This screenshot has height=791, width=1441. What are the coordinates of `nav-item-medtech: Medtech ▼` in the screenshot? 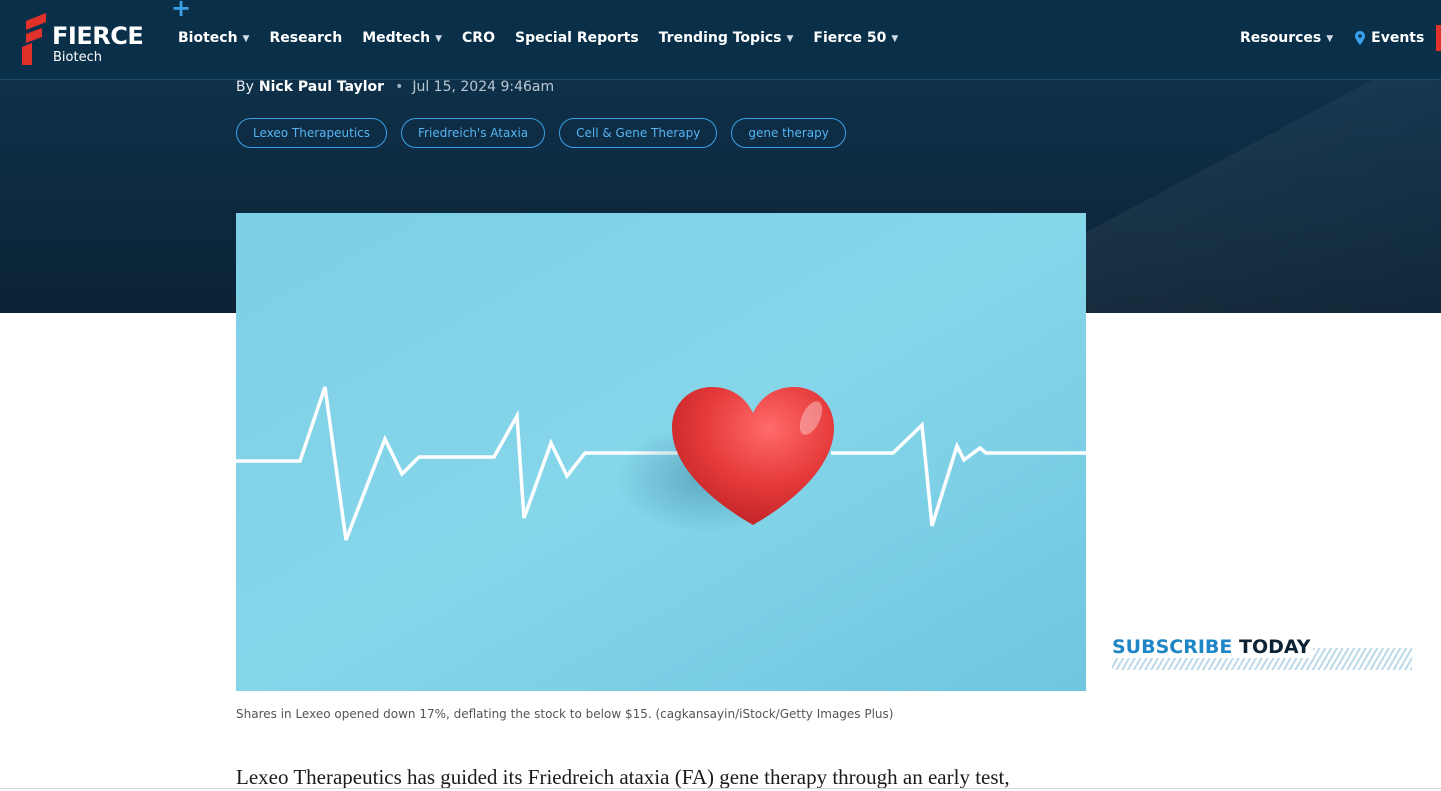 It's located at (402, 38).